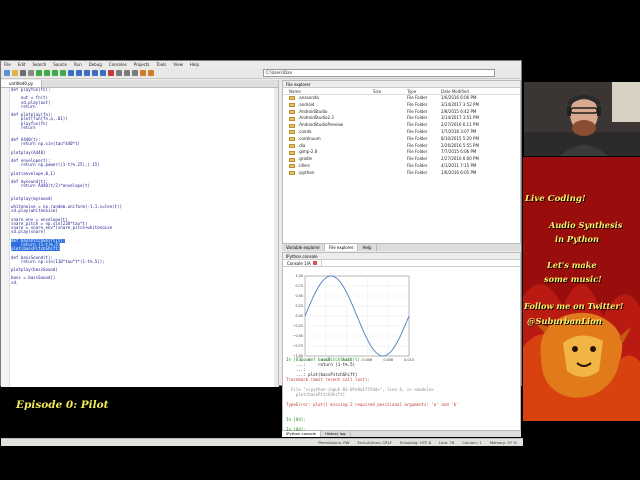 This screenshot has width=640, height=480. I want to click on menu-item-edit: Edit, so click(22, 64).